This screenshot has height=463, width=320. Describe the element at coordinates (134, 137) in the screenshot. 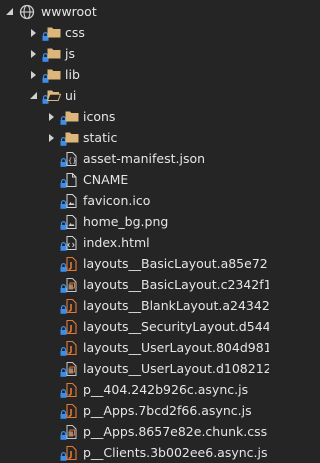

I see `tree-item: static` at that location.